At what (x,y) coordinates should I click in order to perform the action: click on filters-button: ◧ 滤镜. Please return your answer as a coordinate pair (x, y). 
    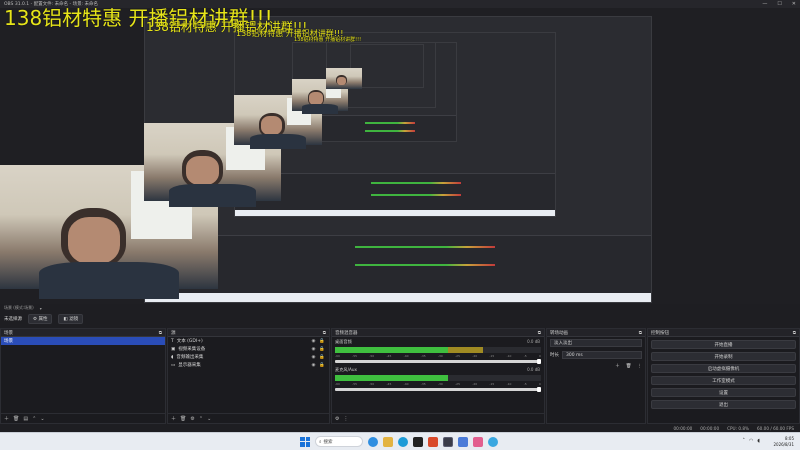
    Looking at the image, I should click on (71, 319).